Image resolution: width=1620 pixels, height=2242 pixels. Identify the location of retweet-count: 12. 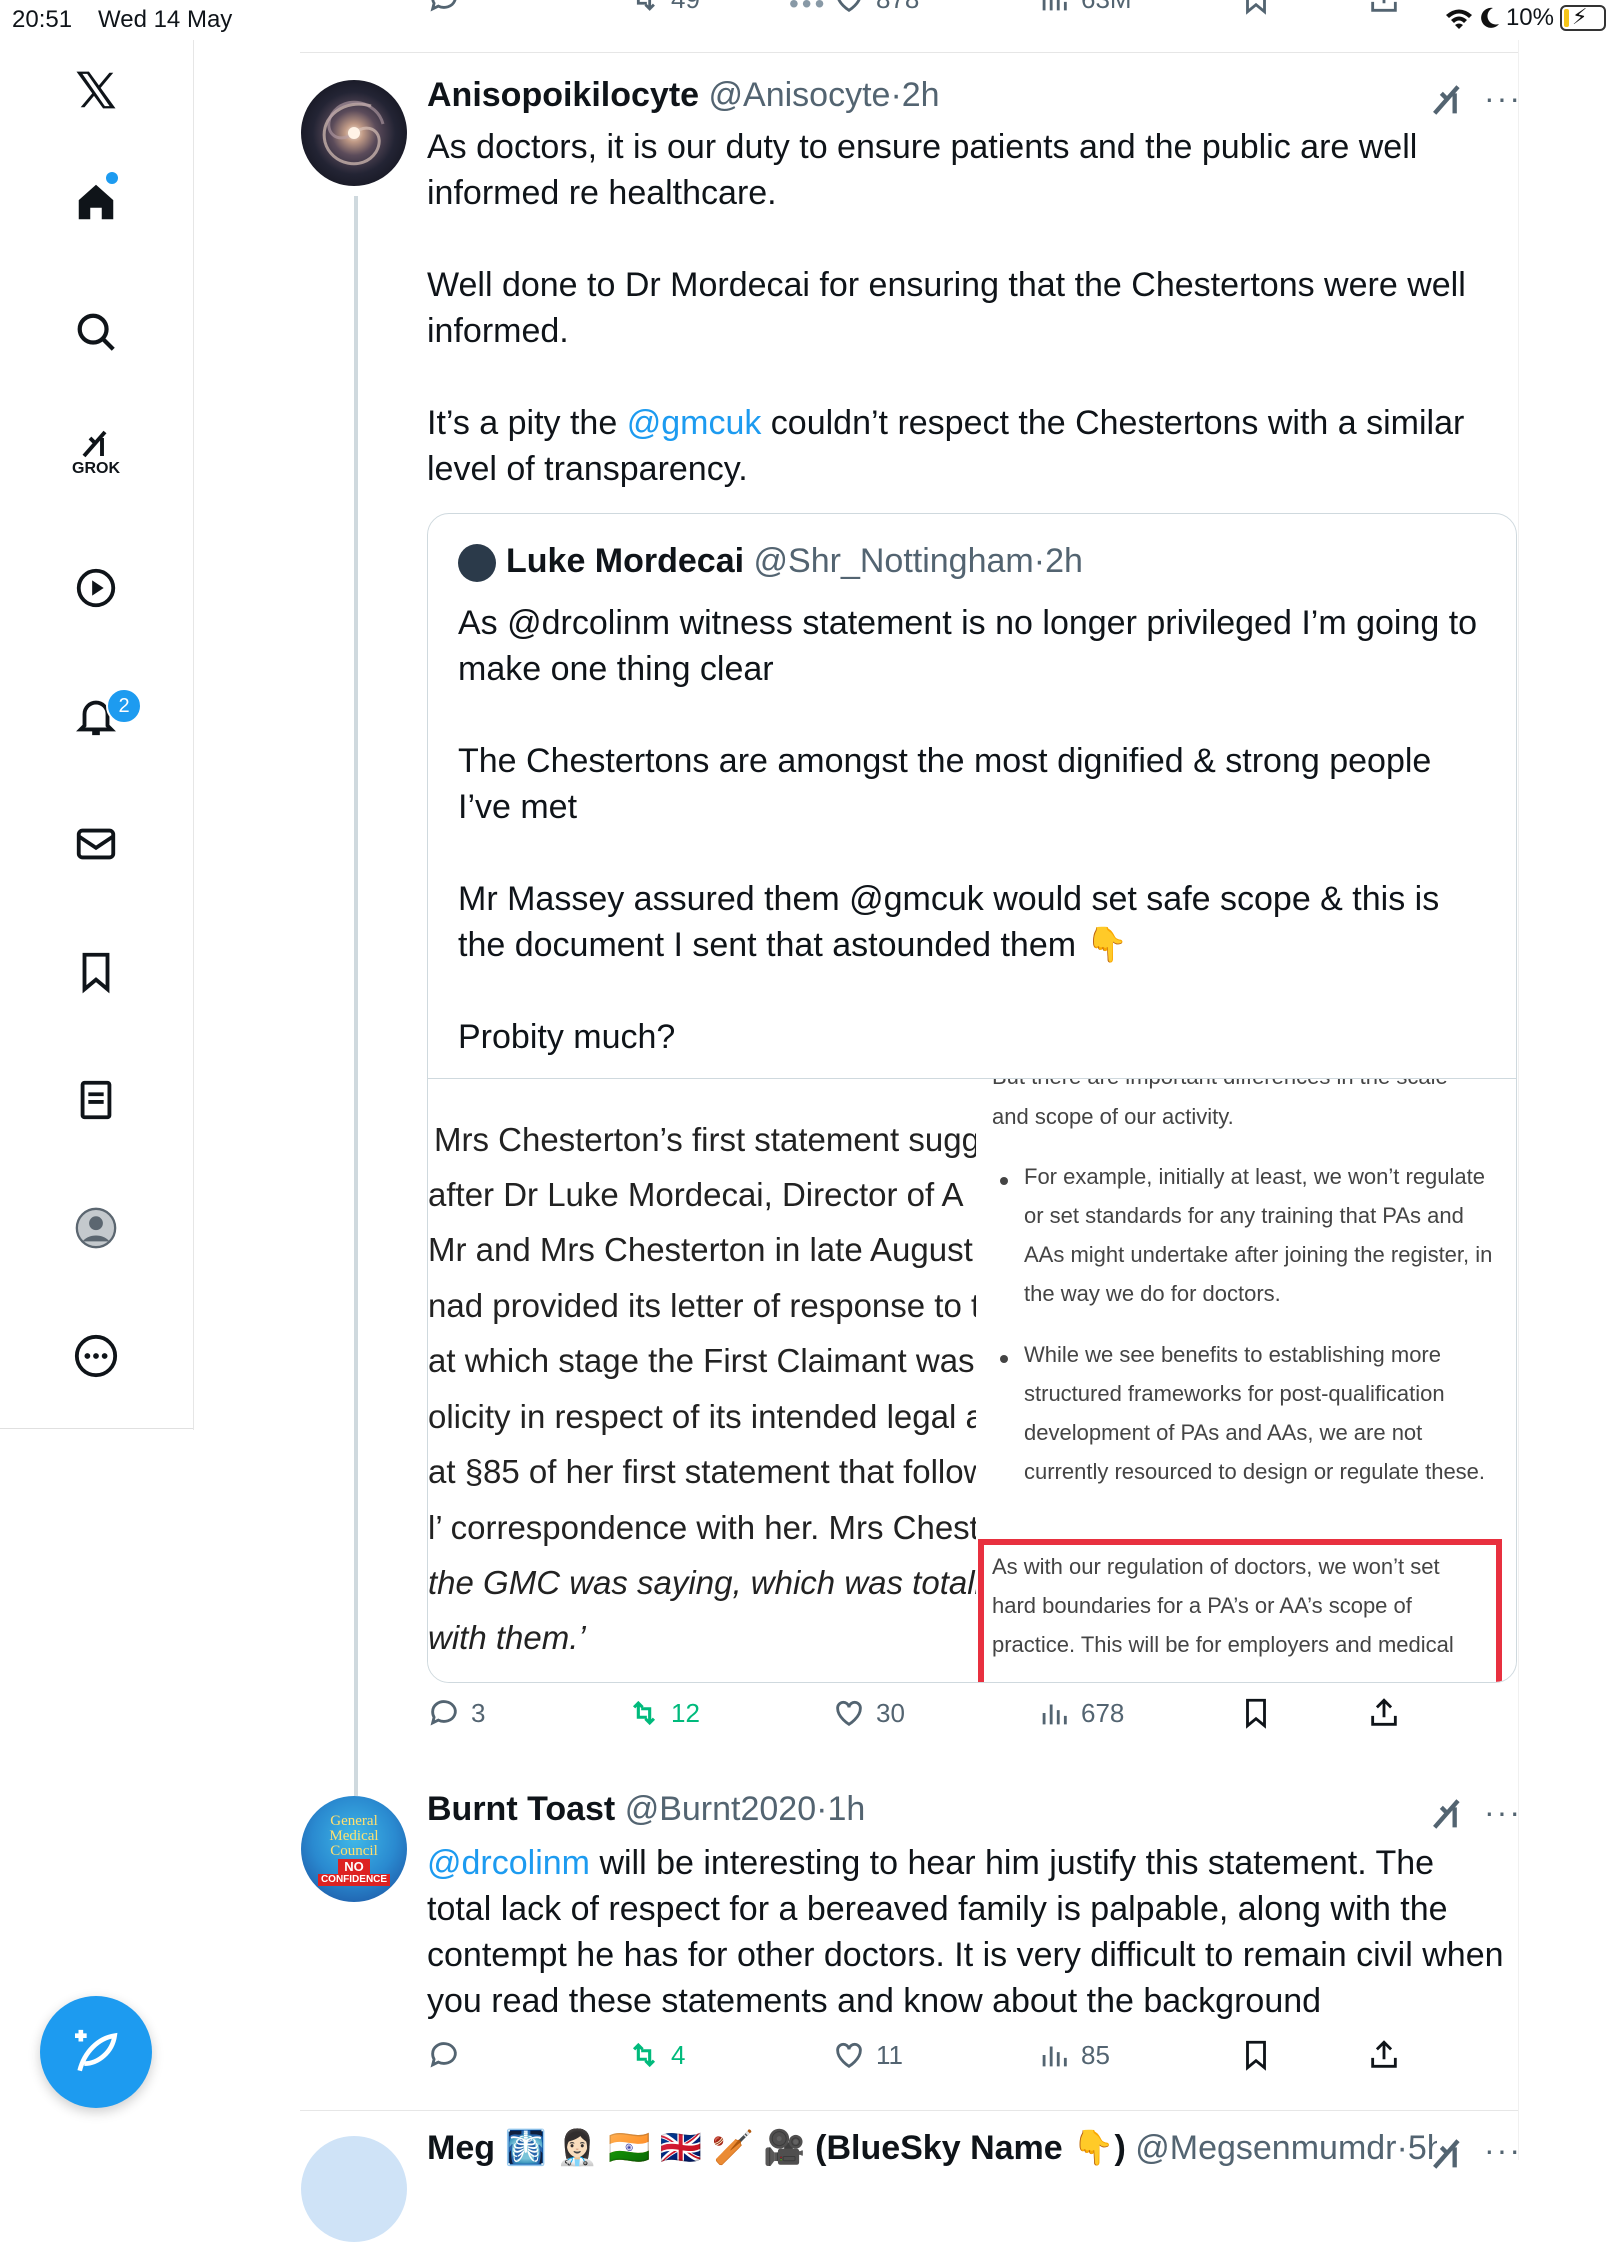
(685, 1712).